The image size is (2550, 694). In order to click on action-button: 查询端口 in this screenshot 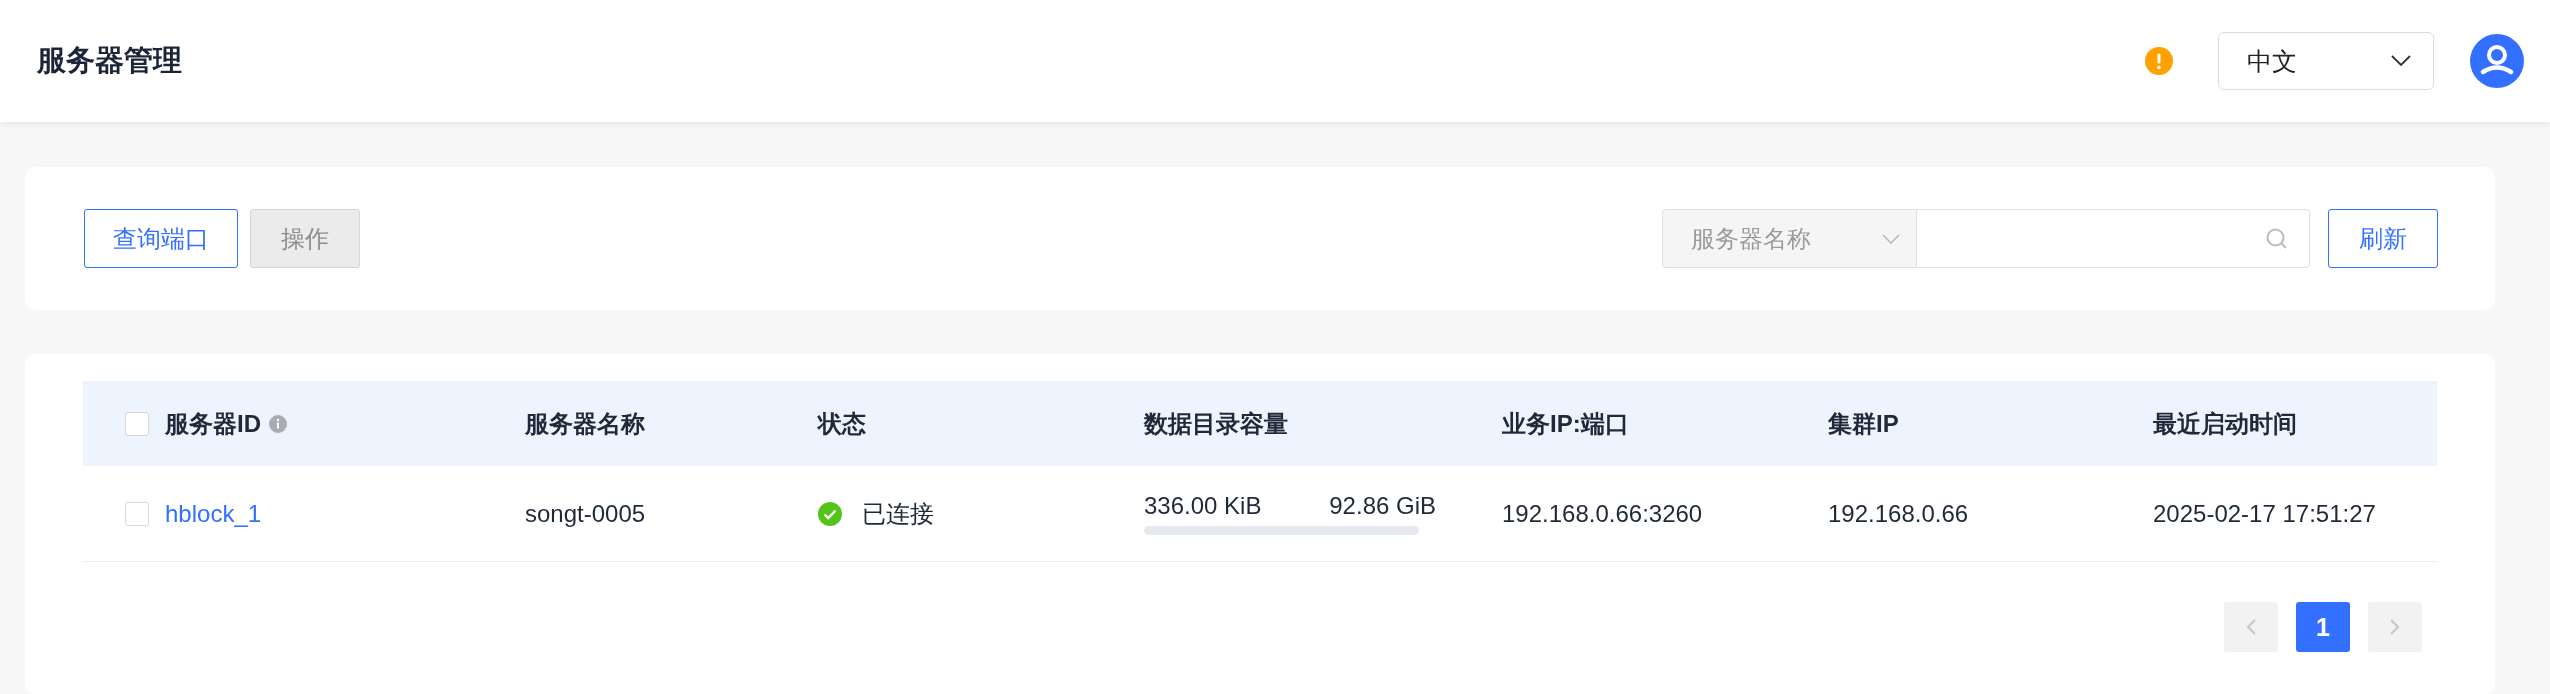, I will do `click(161, 238)`.